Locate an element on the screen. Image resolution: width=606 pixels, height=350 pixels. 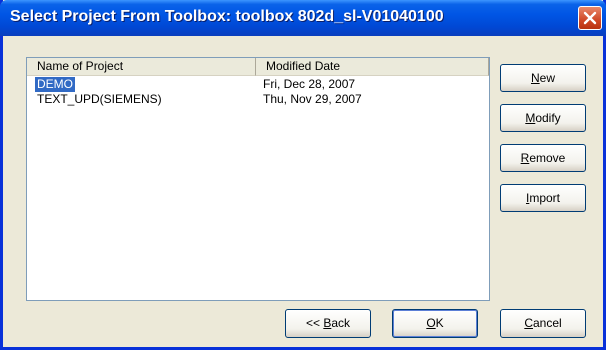
button-label: ancel is located at coordinates (547, 323).